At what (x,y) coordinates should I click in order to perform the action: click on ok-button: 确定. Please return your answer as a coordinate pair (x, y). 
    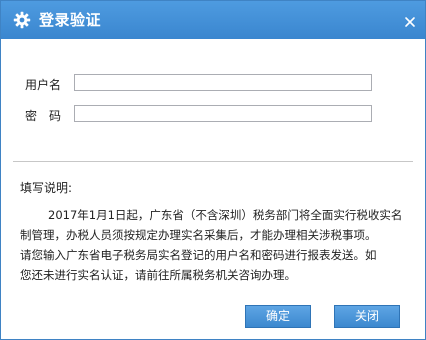
    Looking at the image, I should click on (278, 316).